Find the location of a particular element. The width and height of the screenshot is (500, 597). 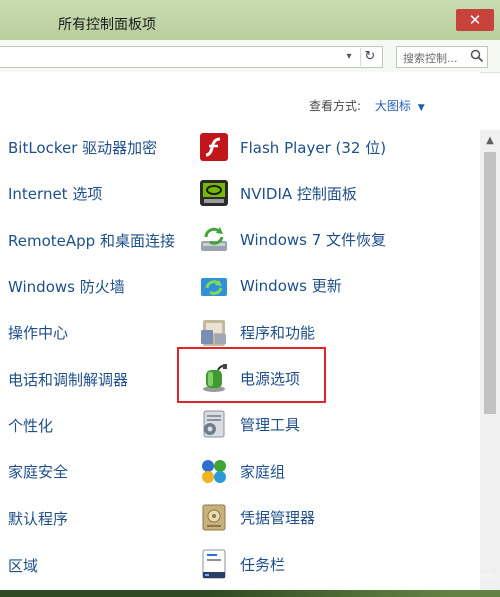

item-remoteapp: RemoteApp 和桌面连接 is located at coordinates (91, 240).